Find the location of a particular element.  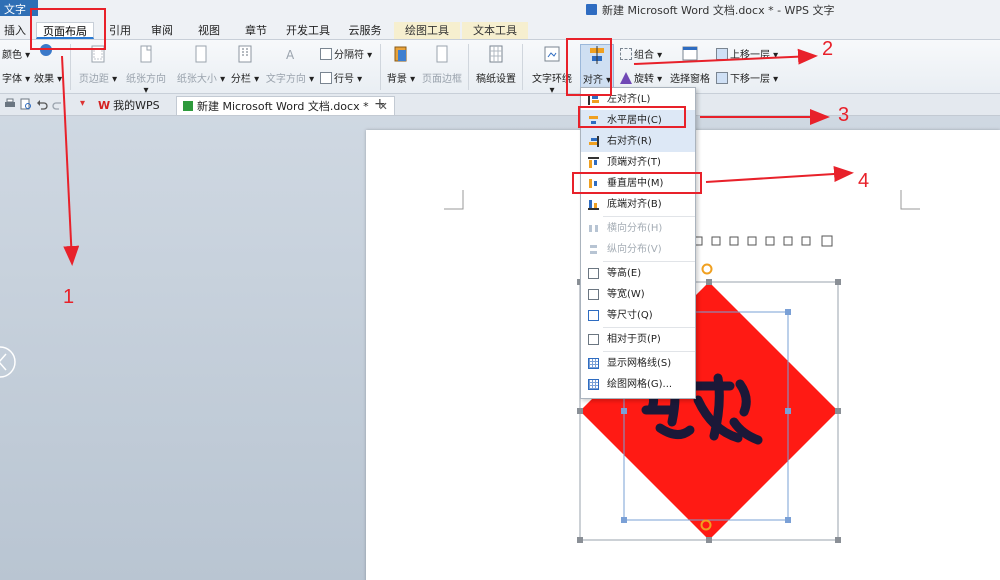

annotation-number-1: 1 is located at coordinates (69, 297).